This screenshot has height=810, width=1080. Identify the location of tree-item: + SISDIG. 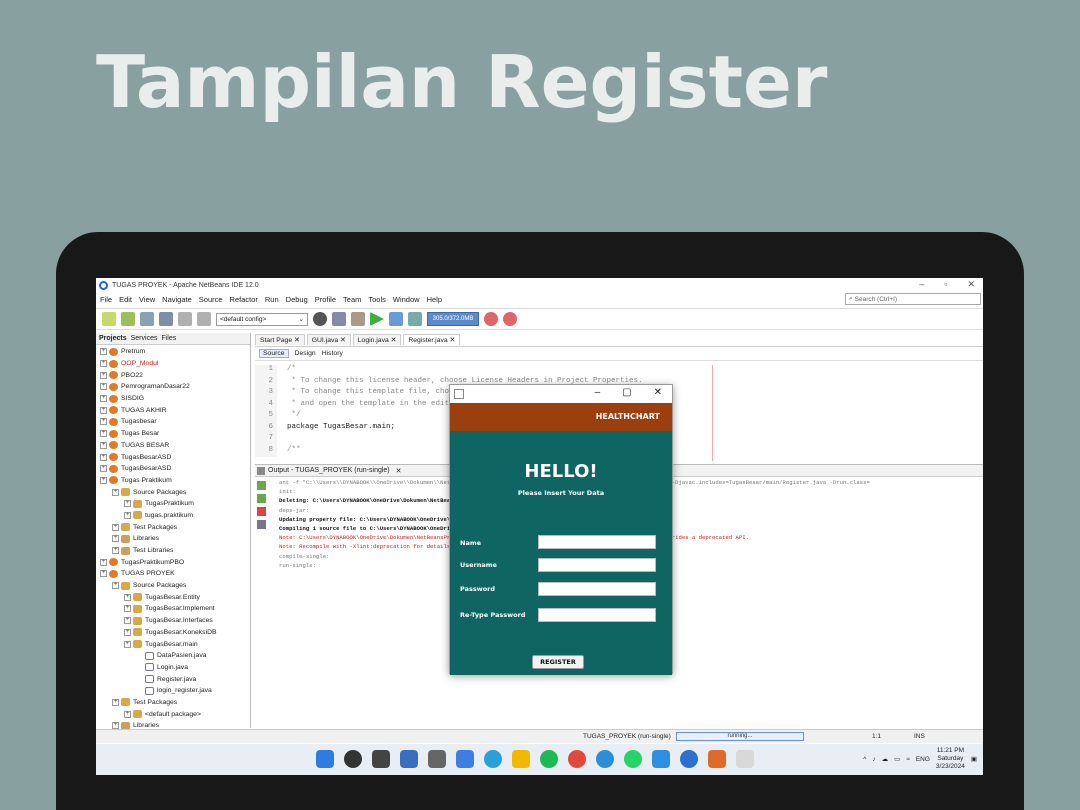
(173, 399).